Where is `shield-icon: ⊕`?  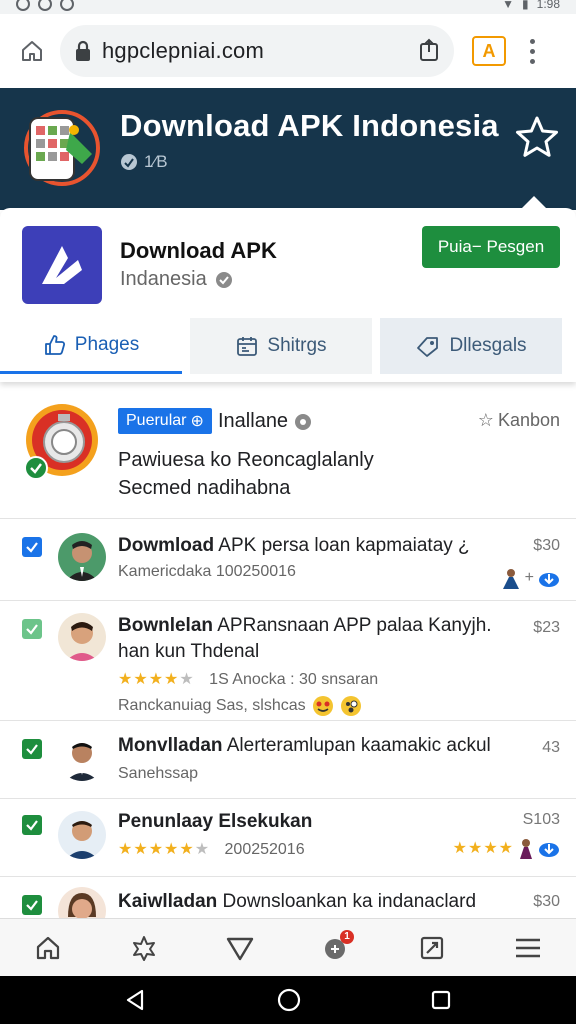
shield-icon: ⊕ is located at coordinates (197, 421).